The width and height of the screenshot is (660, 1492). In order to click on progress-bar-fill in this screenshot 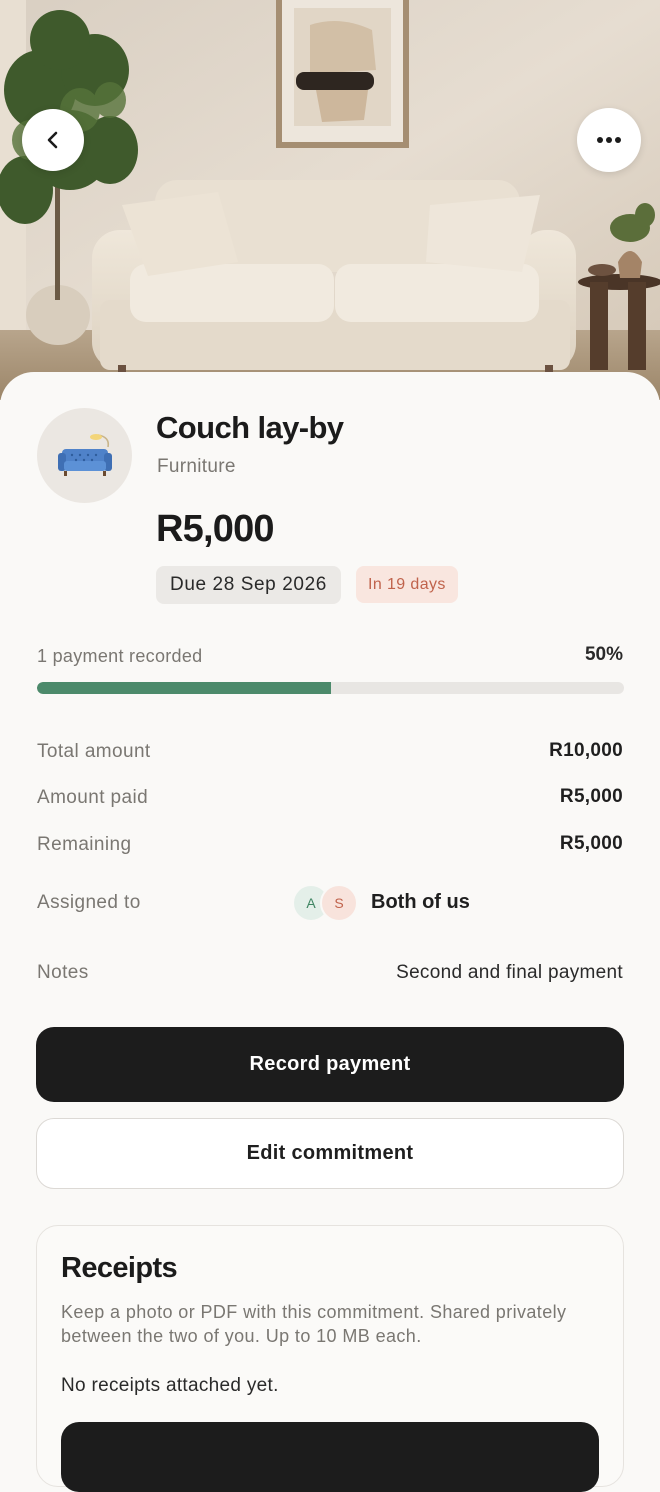, I will do `click(184, 688)`.